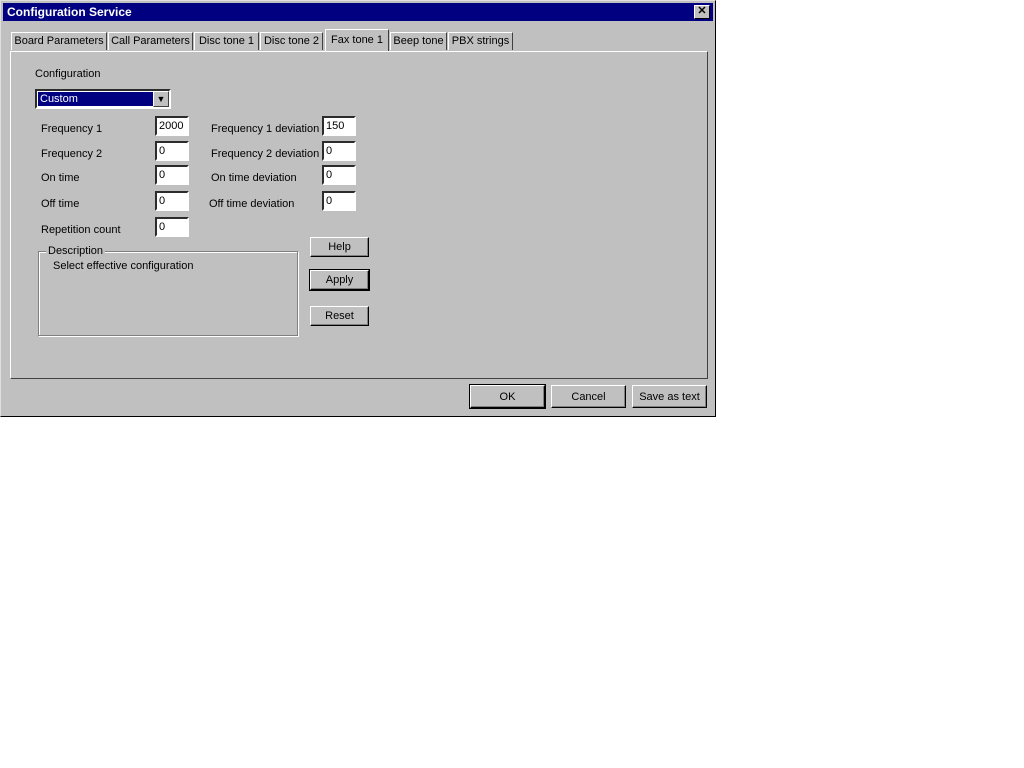  What do you see at coordinates (60, 178) in the screenshot?
I see `on-time-label: On time` at bounding box center [60, 178].